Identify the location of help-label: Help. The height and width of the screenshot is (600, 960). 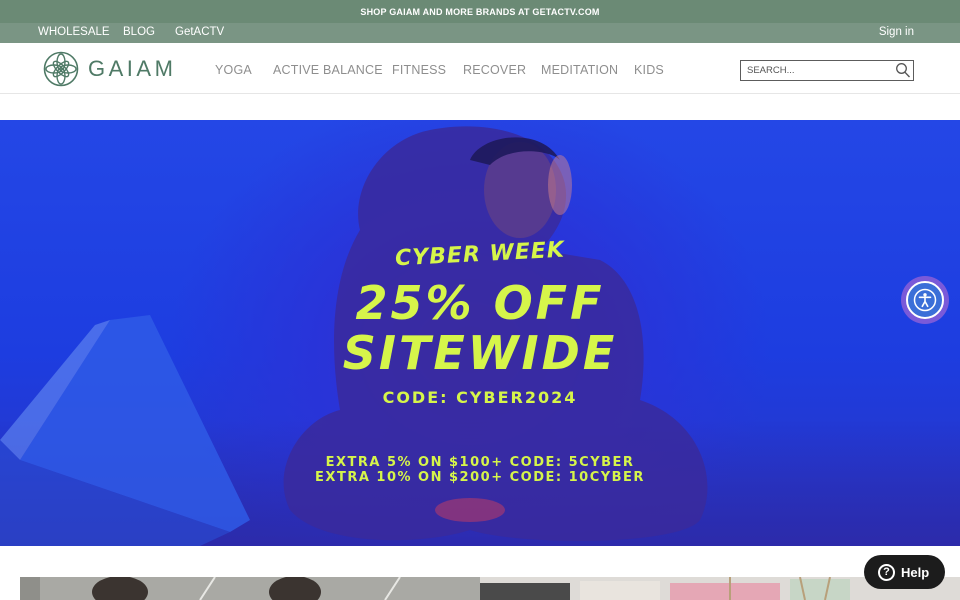
(915, 572).